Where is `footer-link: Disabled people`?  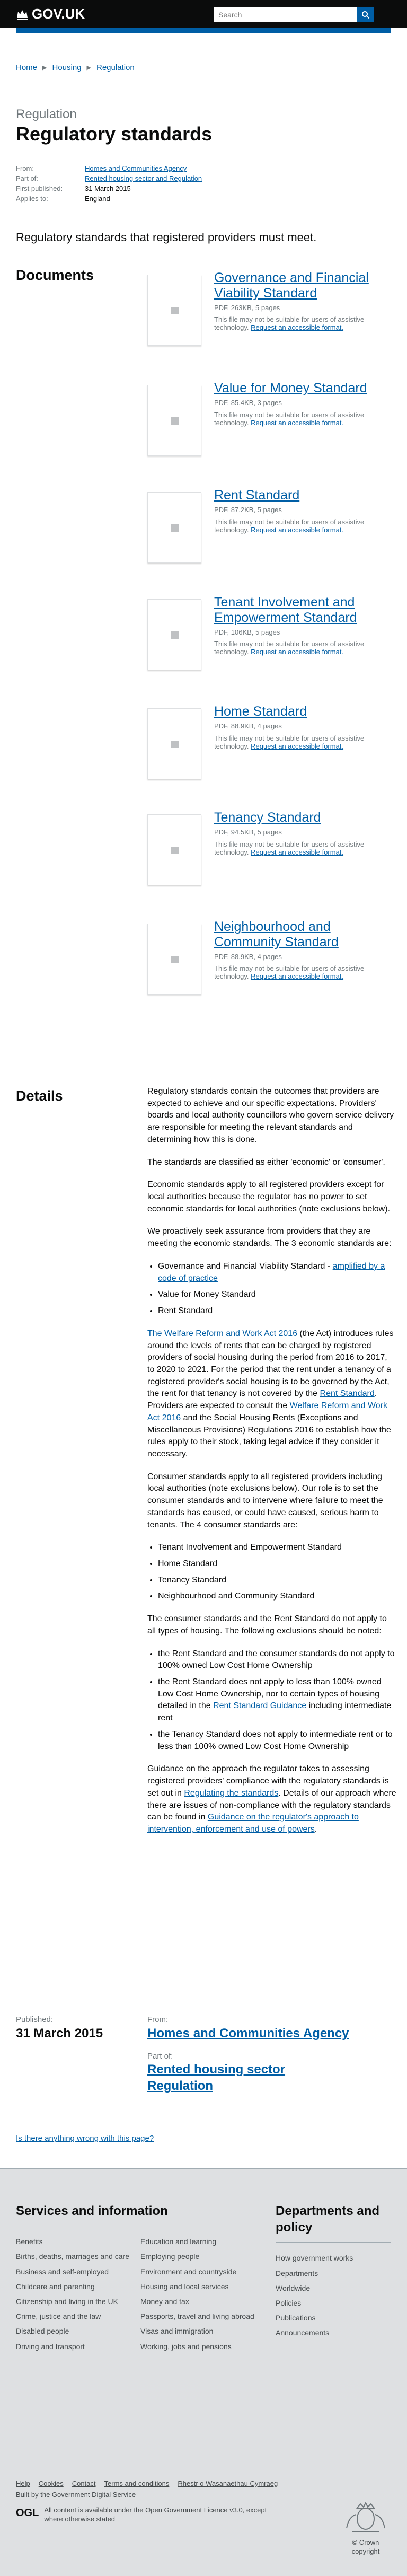 footer-link: Disabled people is located at coordinates (42, 2331).